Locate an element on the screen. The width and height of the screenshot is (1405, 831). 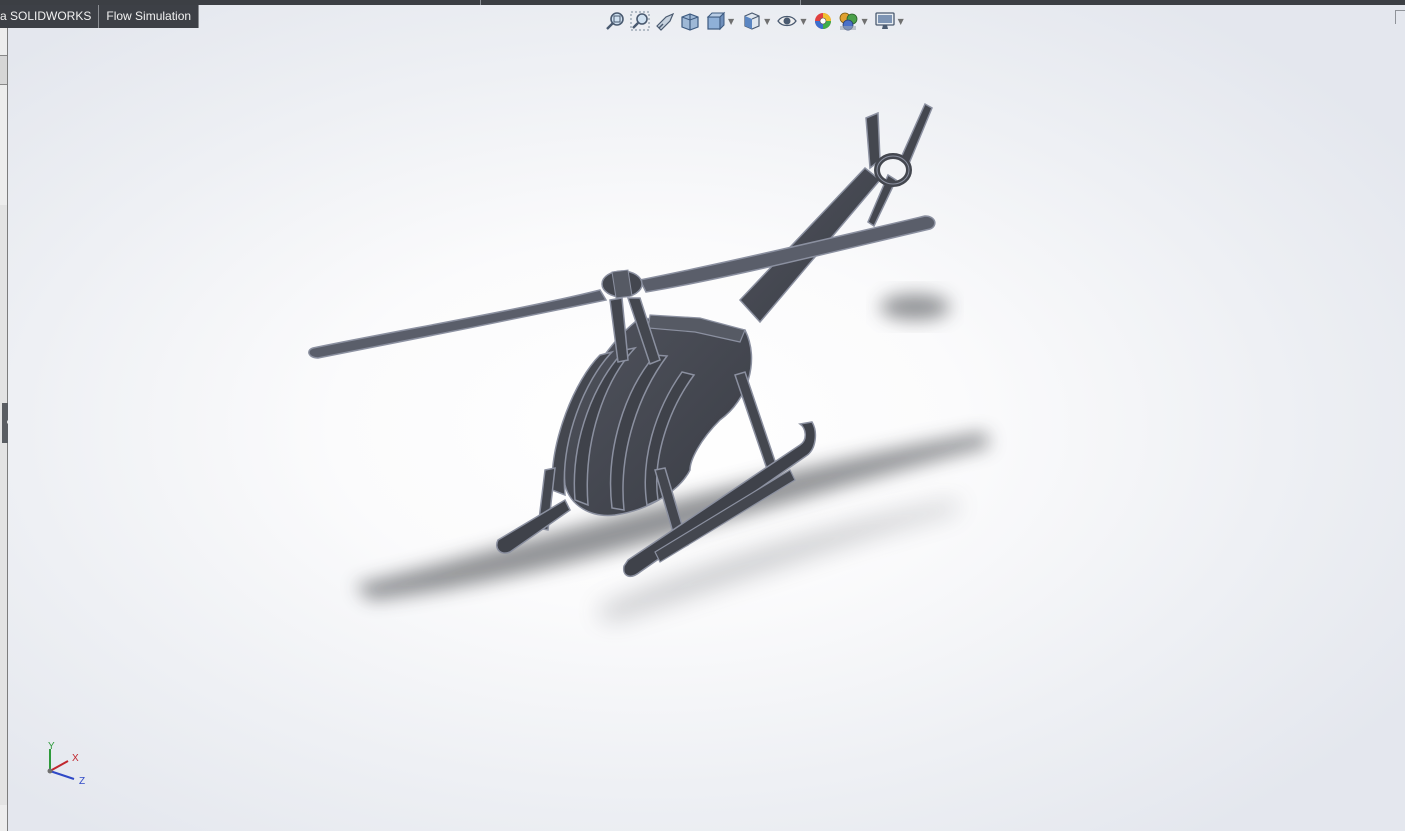
tail-boom is located at coordinates (835, 213).